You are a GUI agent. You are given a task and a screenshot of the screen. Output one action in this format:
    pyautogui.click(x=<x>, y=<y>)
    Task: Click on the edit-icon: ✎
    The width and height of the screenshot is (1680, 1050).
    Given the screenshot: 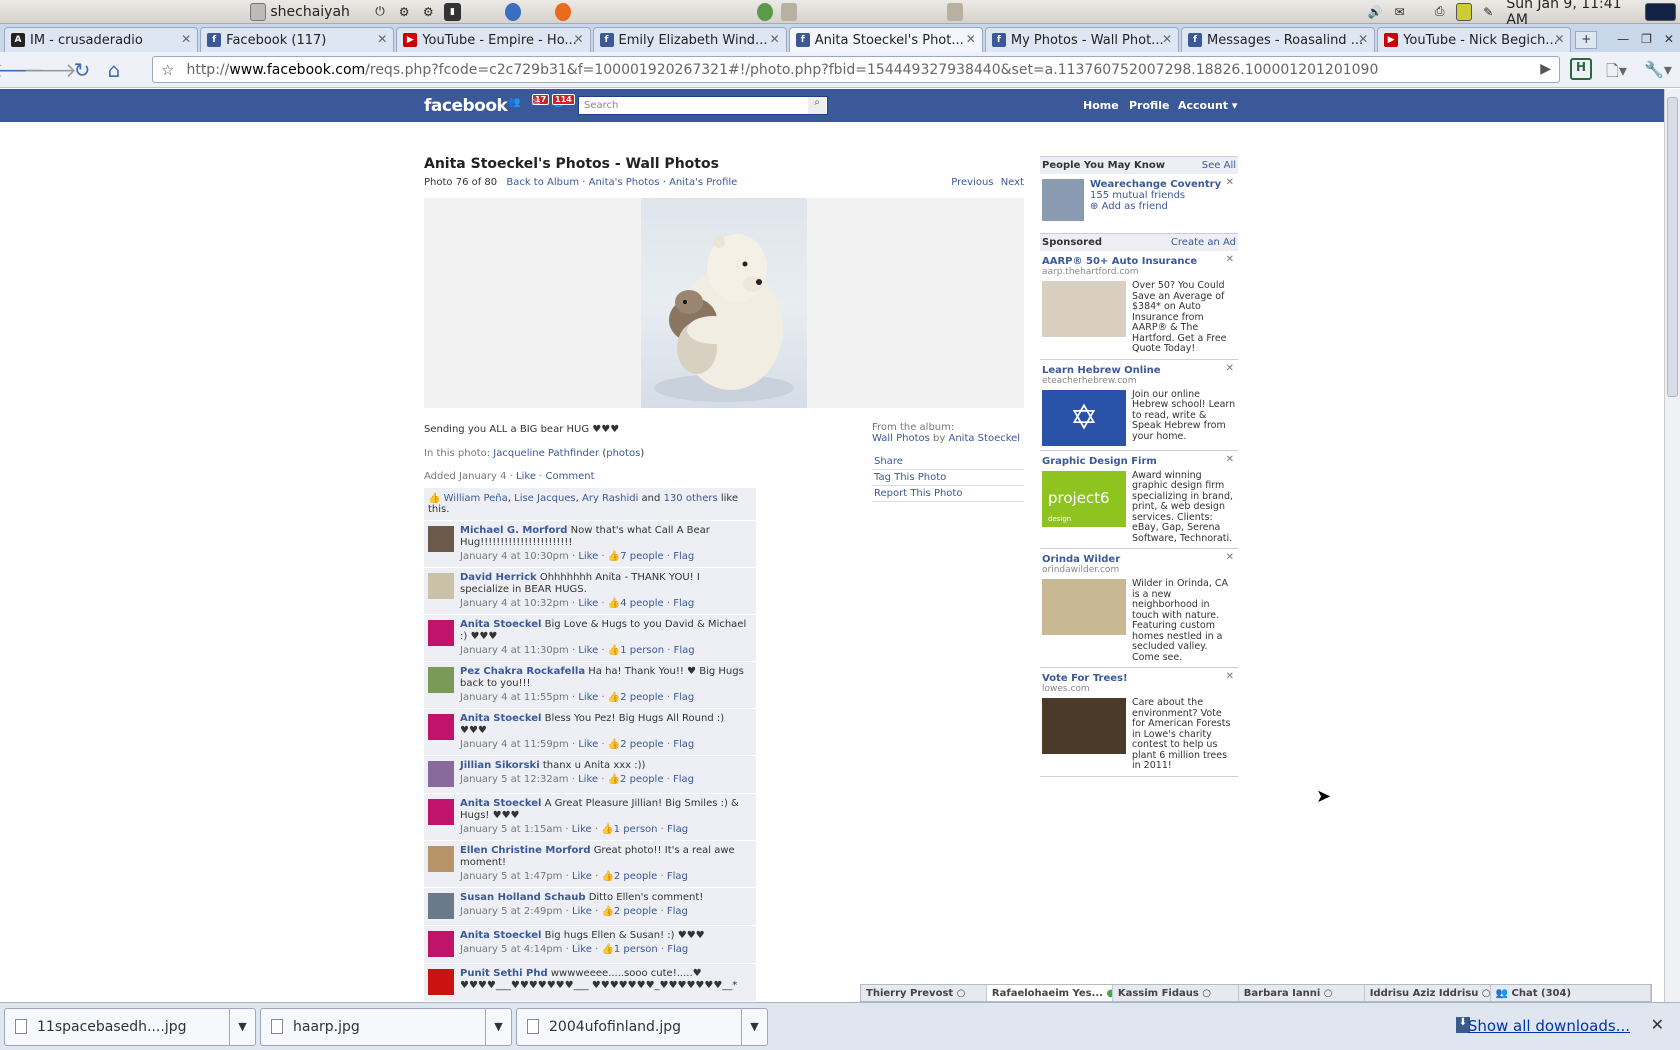 What is the action you would take?
    pyautogui.click(x=1488, y=12)
    